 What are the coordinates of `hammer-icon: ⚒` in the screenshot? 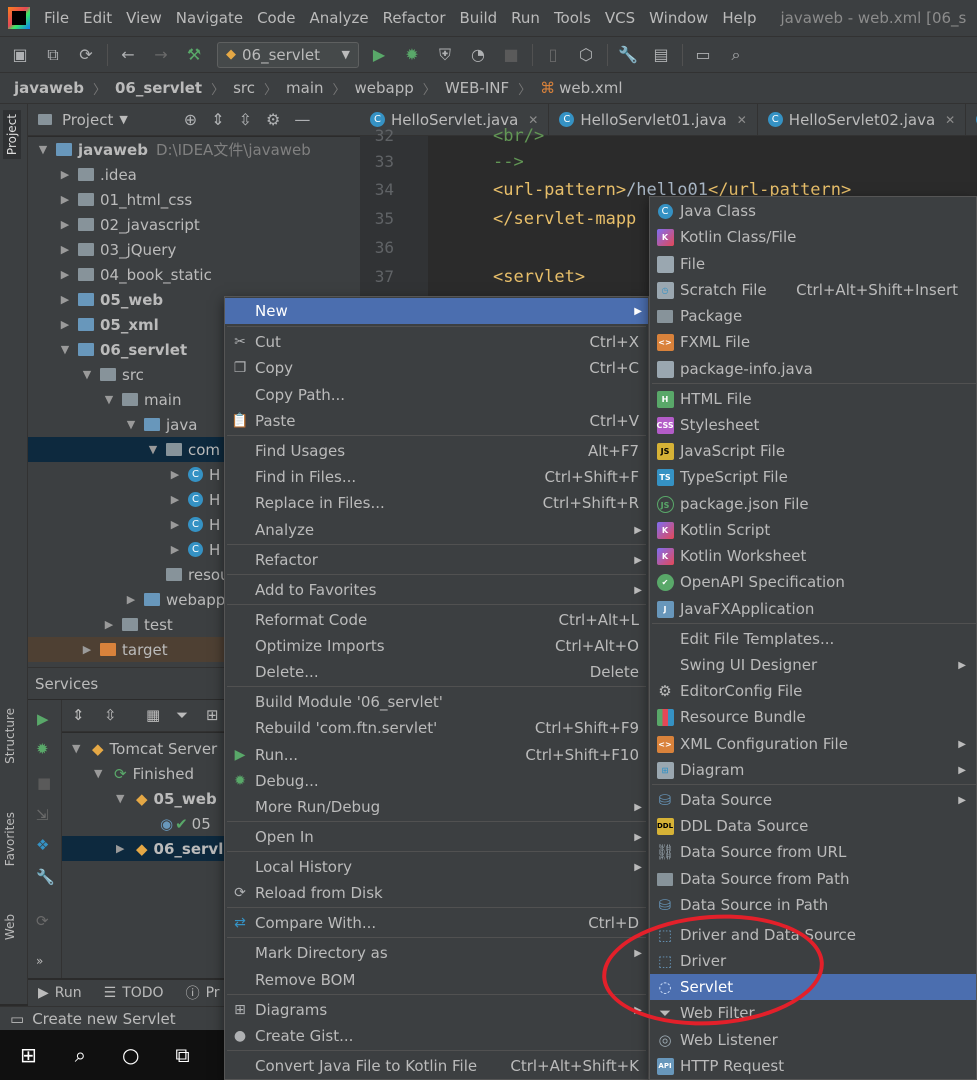 It's located at (194, 55).